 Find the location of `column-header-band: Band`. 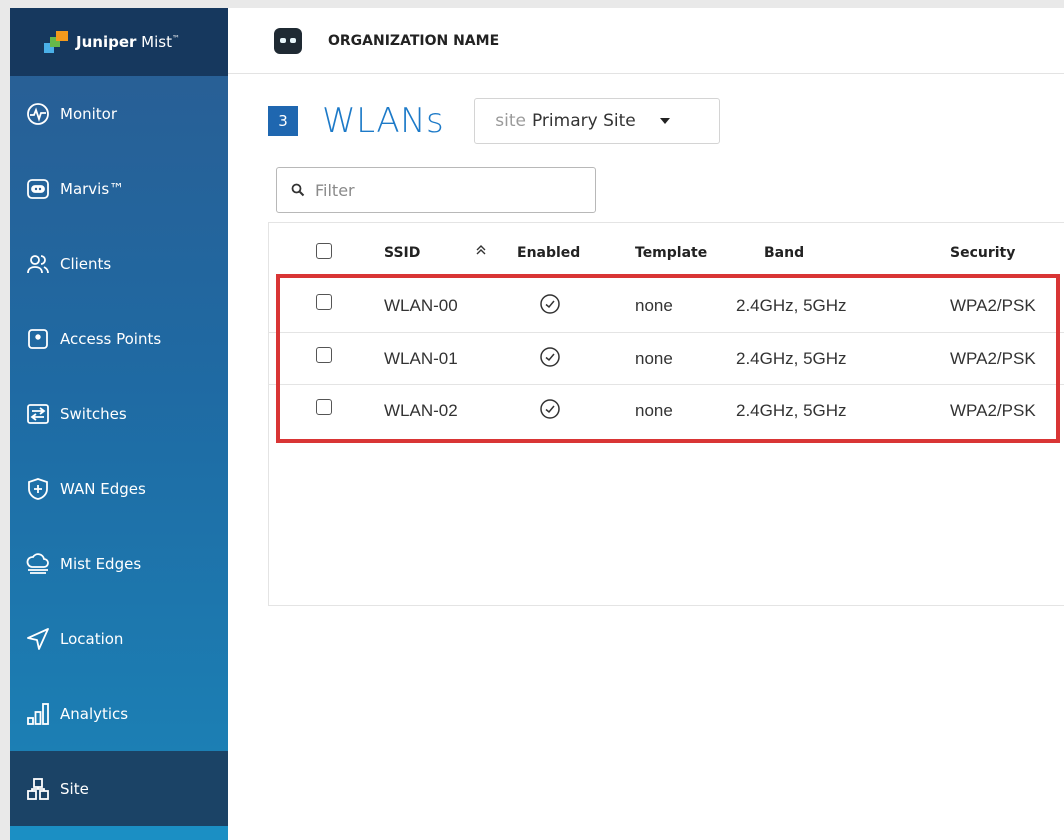

column-header-band: Band is located at coordinates (784, 253).